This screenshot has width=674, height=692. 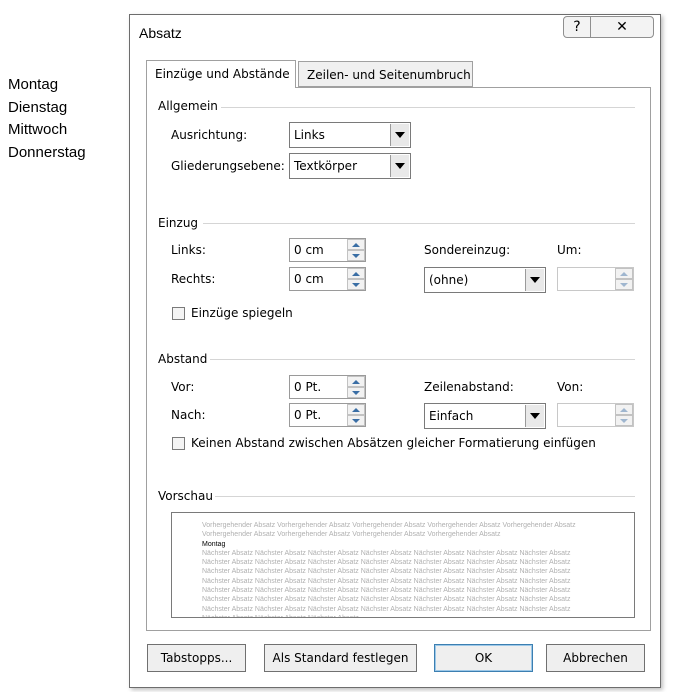 I want to click on links-value: 0 cm, so click(x=309, y=250).